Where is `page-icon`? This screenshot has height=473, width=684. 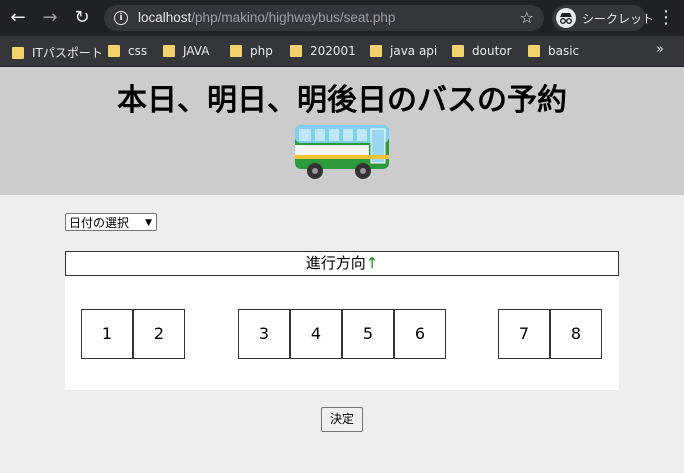 page-icon is located at coordinates (18, 52).